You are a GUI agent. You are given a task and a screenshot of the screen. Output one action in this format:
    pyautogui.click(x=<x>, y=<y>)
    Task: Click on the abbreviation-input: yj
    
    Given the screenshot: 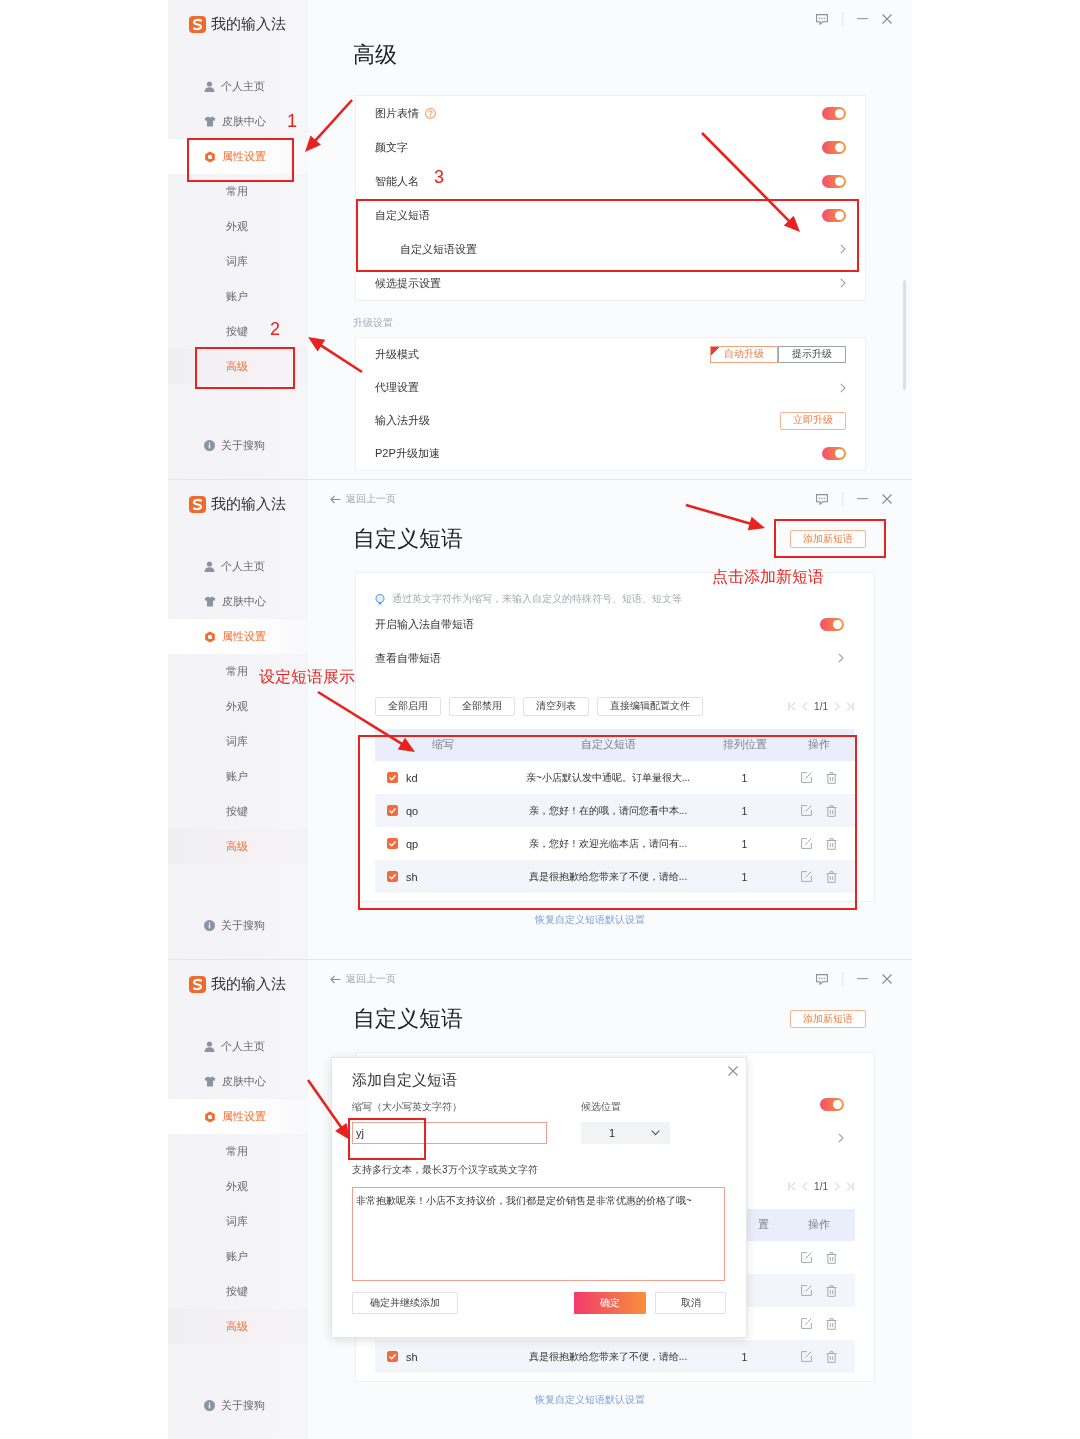 What is the action you would take?
    pyautogui.click(x=449, y=1133)
    